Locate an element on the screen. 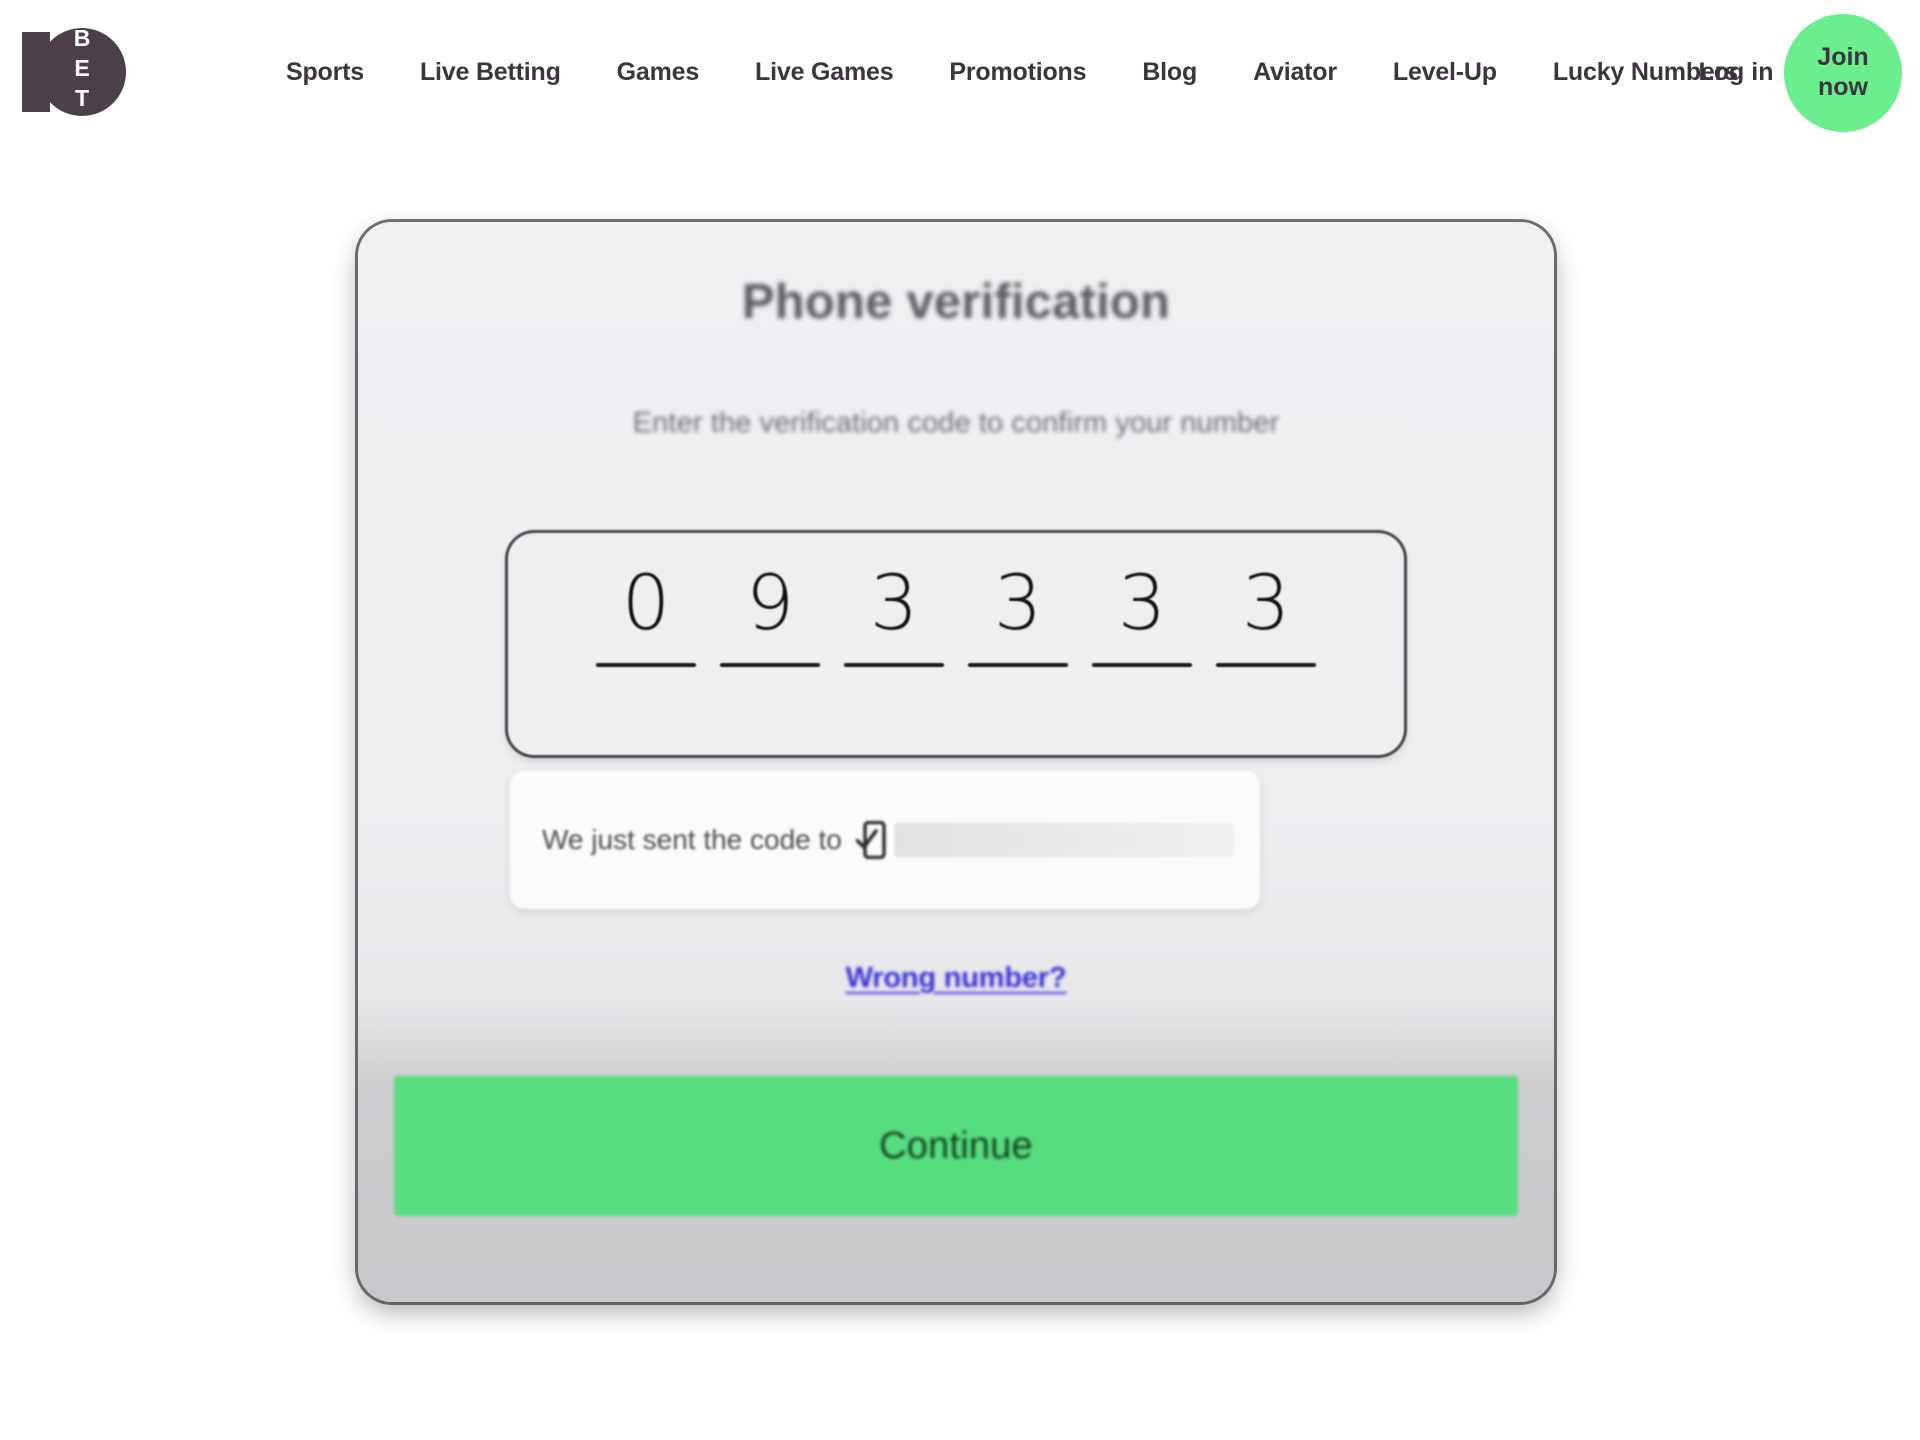  nav-item-games: Games is located at coordinates (658, 72).